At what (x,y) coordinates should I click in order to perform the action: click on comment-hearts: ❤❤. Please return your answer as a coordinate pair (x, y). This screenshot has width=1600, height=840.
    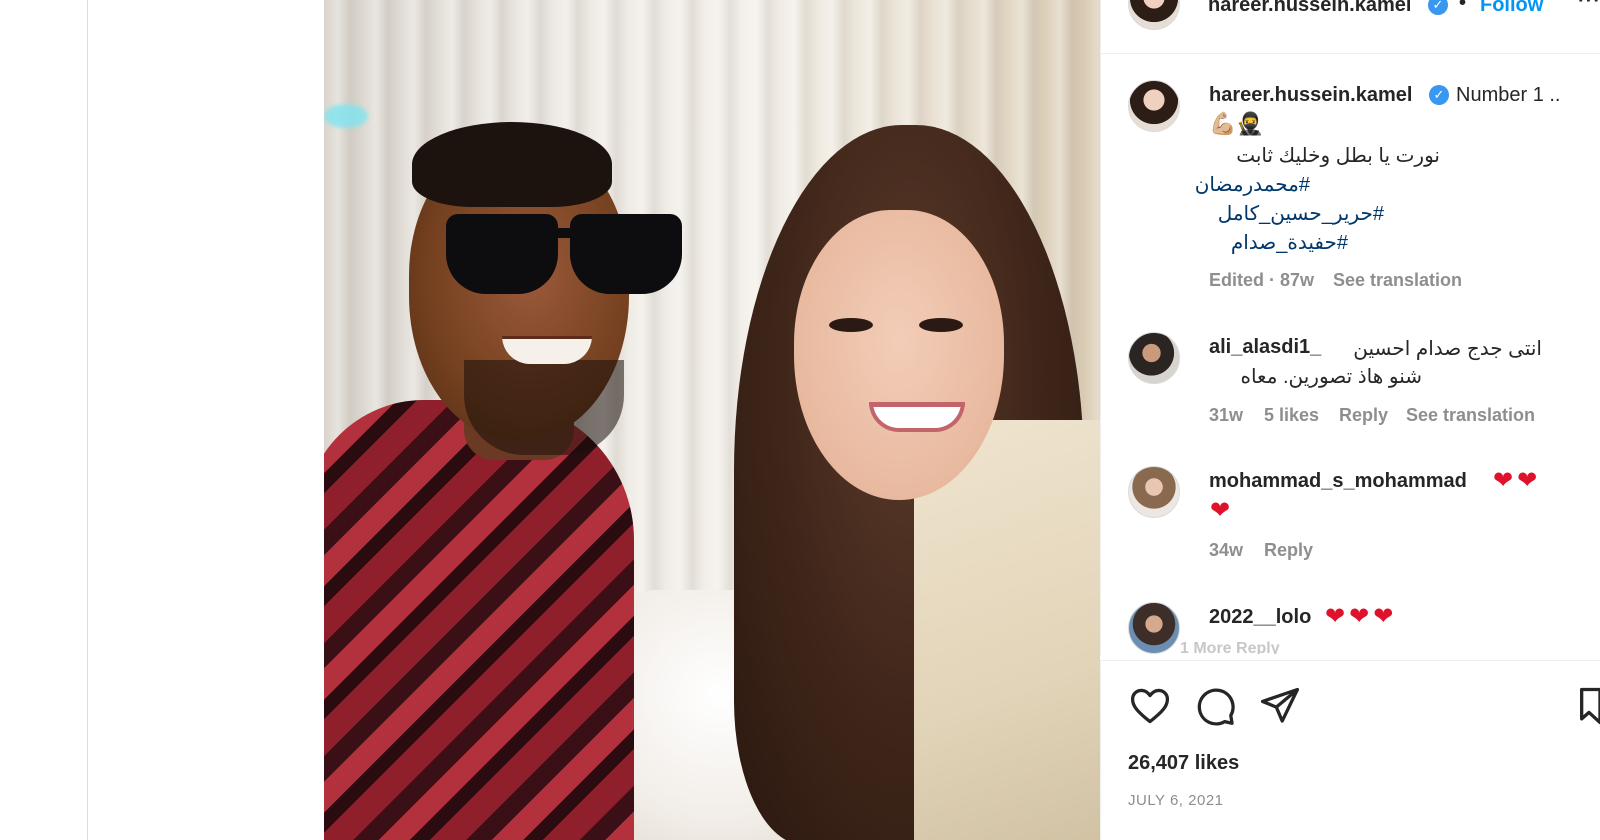
    Looking at the image, I should click on (1517, 480).